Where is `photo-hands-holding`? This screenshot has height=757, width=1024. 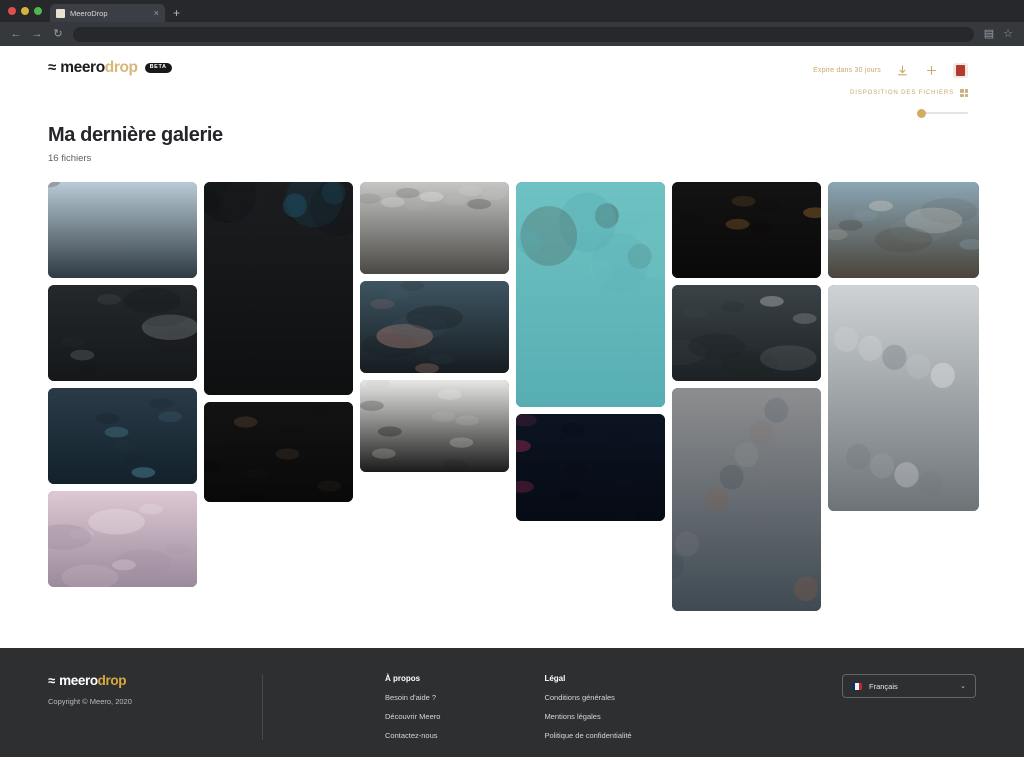
photo-hands-holding is located at coordinates (278, 452).